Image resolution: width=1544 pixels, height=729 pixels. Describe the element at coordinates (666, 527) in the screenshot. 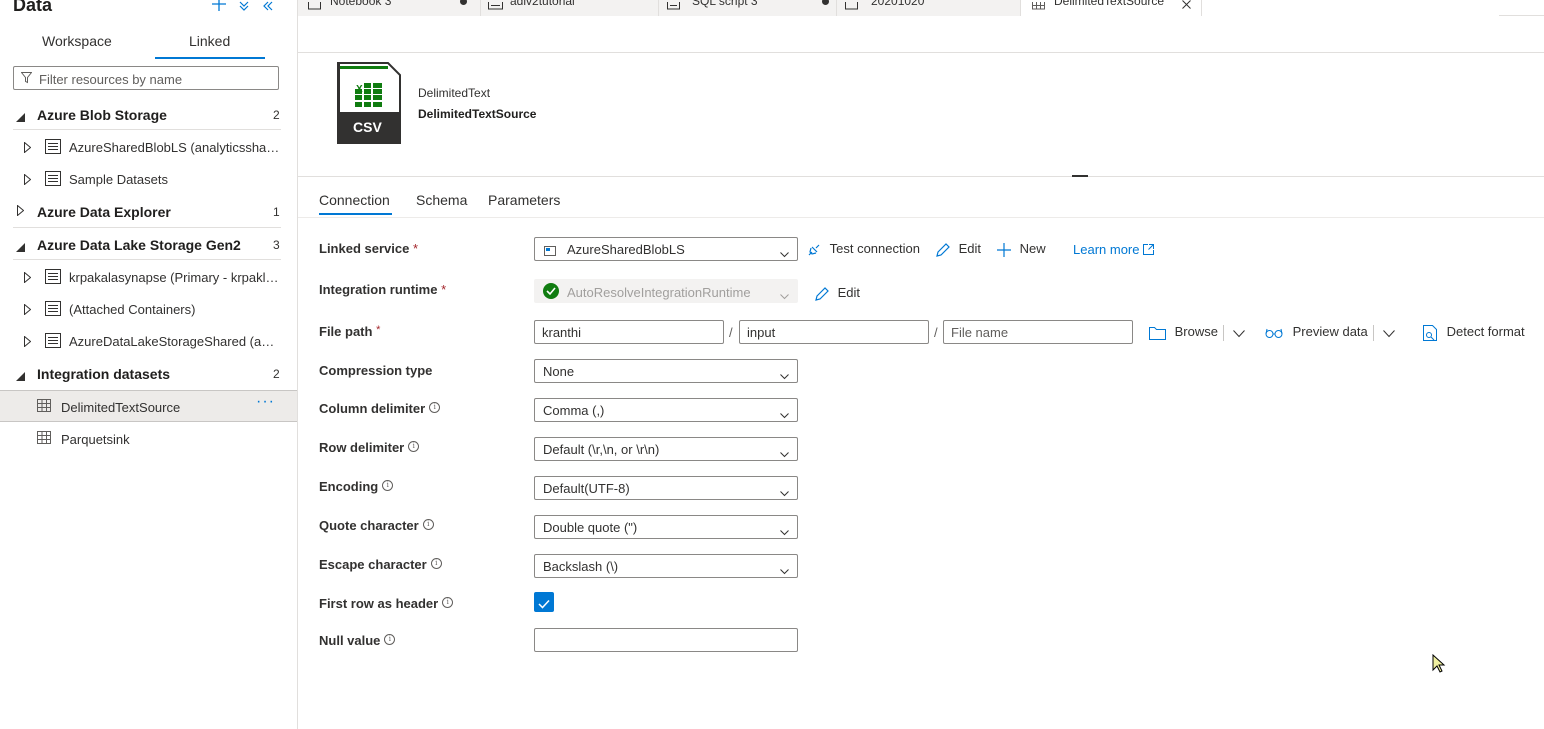

I see `quote-character-dropdown: Double quote (")` at that location.